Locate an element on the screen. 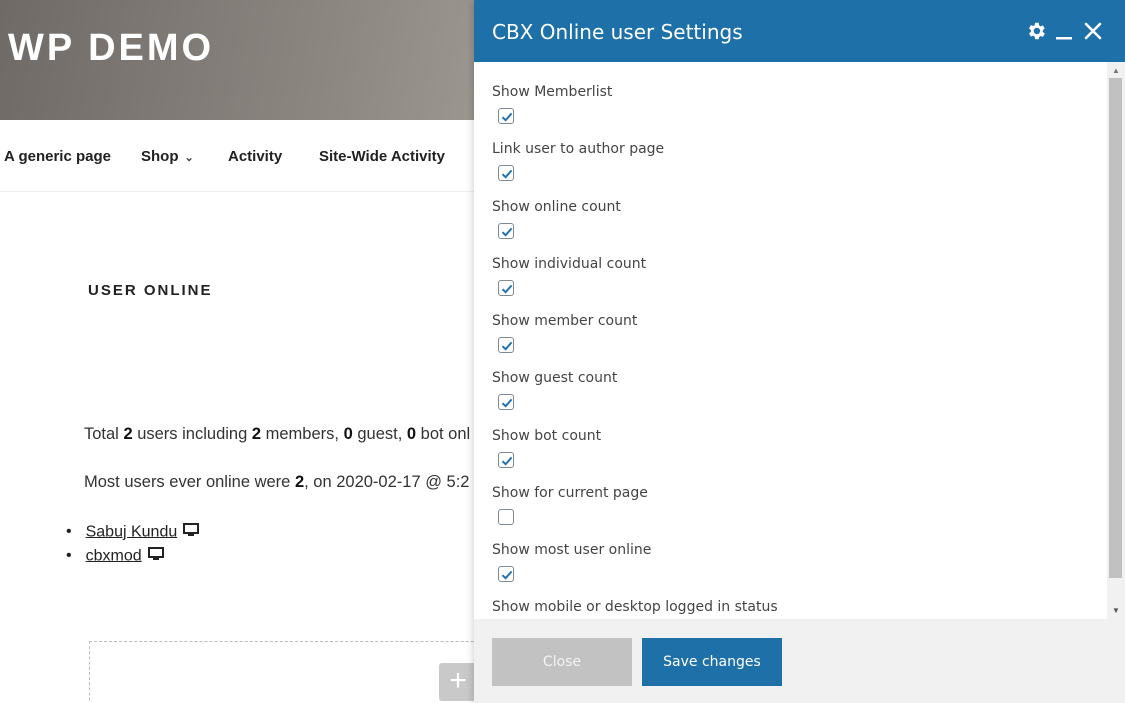  member-count: 2 is located at coordinates (256, 434).